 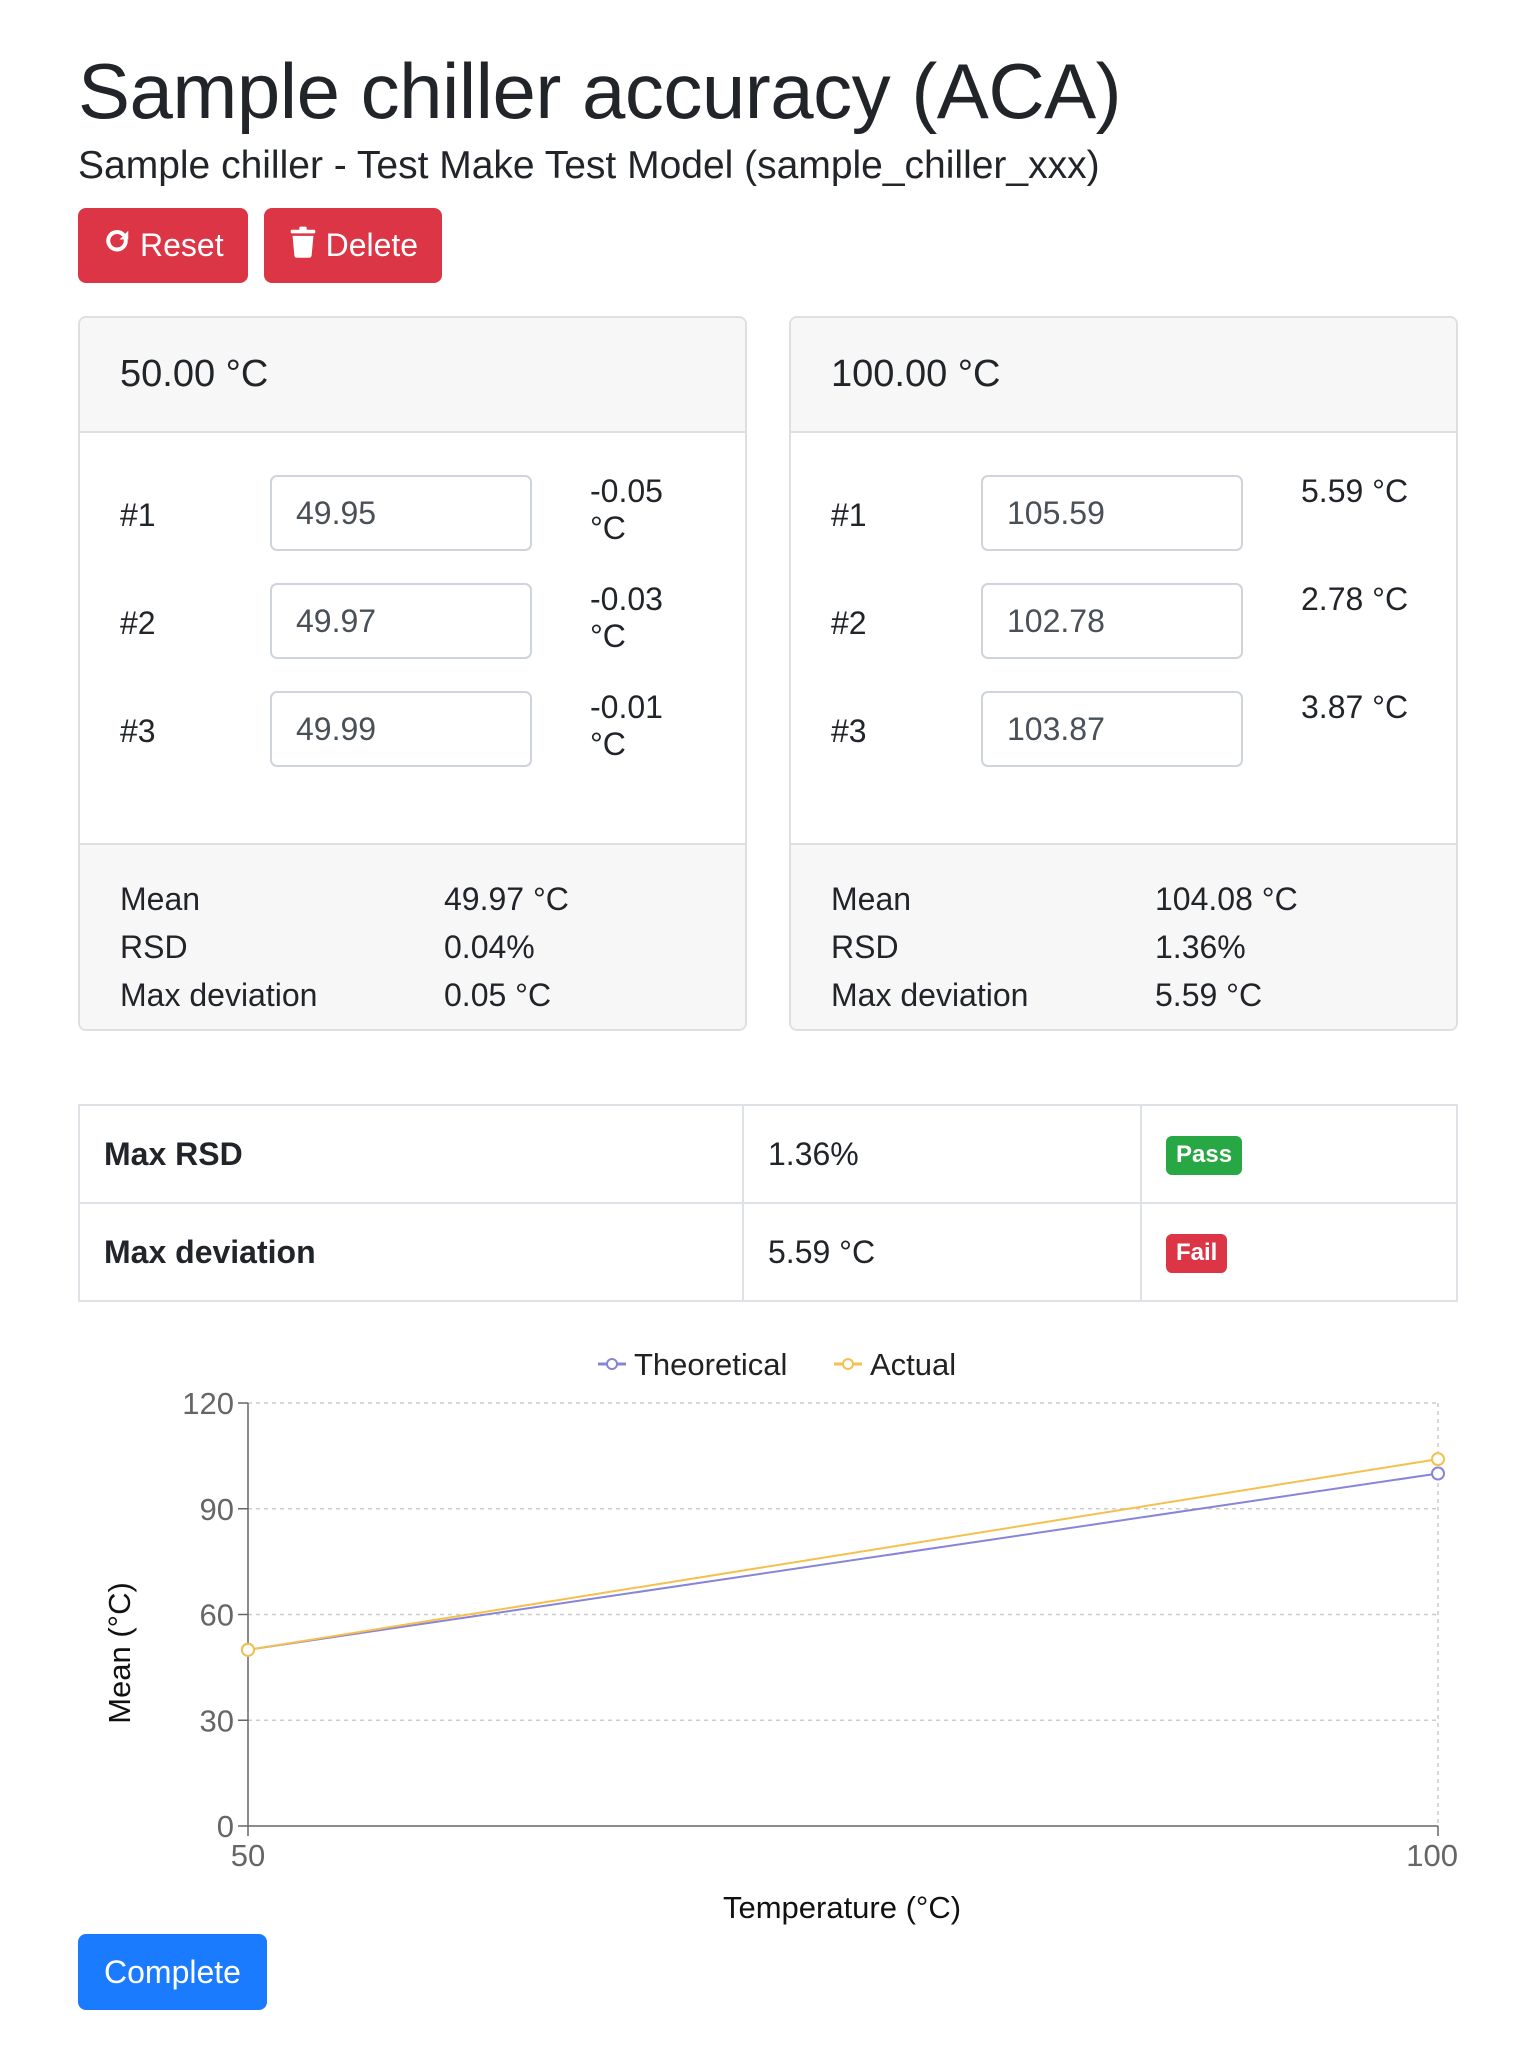 I want to click on redo-icon, so click(x=117, y=246).